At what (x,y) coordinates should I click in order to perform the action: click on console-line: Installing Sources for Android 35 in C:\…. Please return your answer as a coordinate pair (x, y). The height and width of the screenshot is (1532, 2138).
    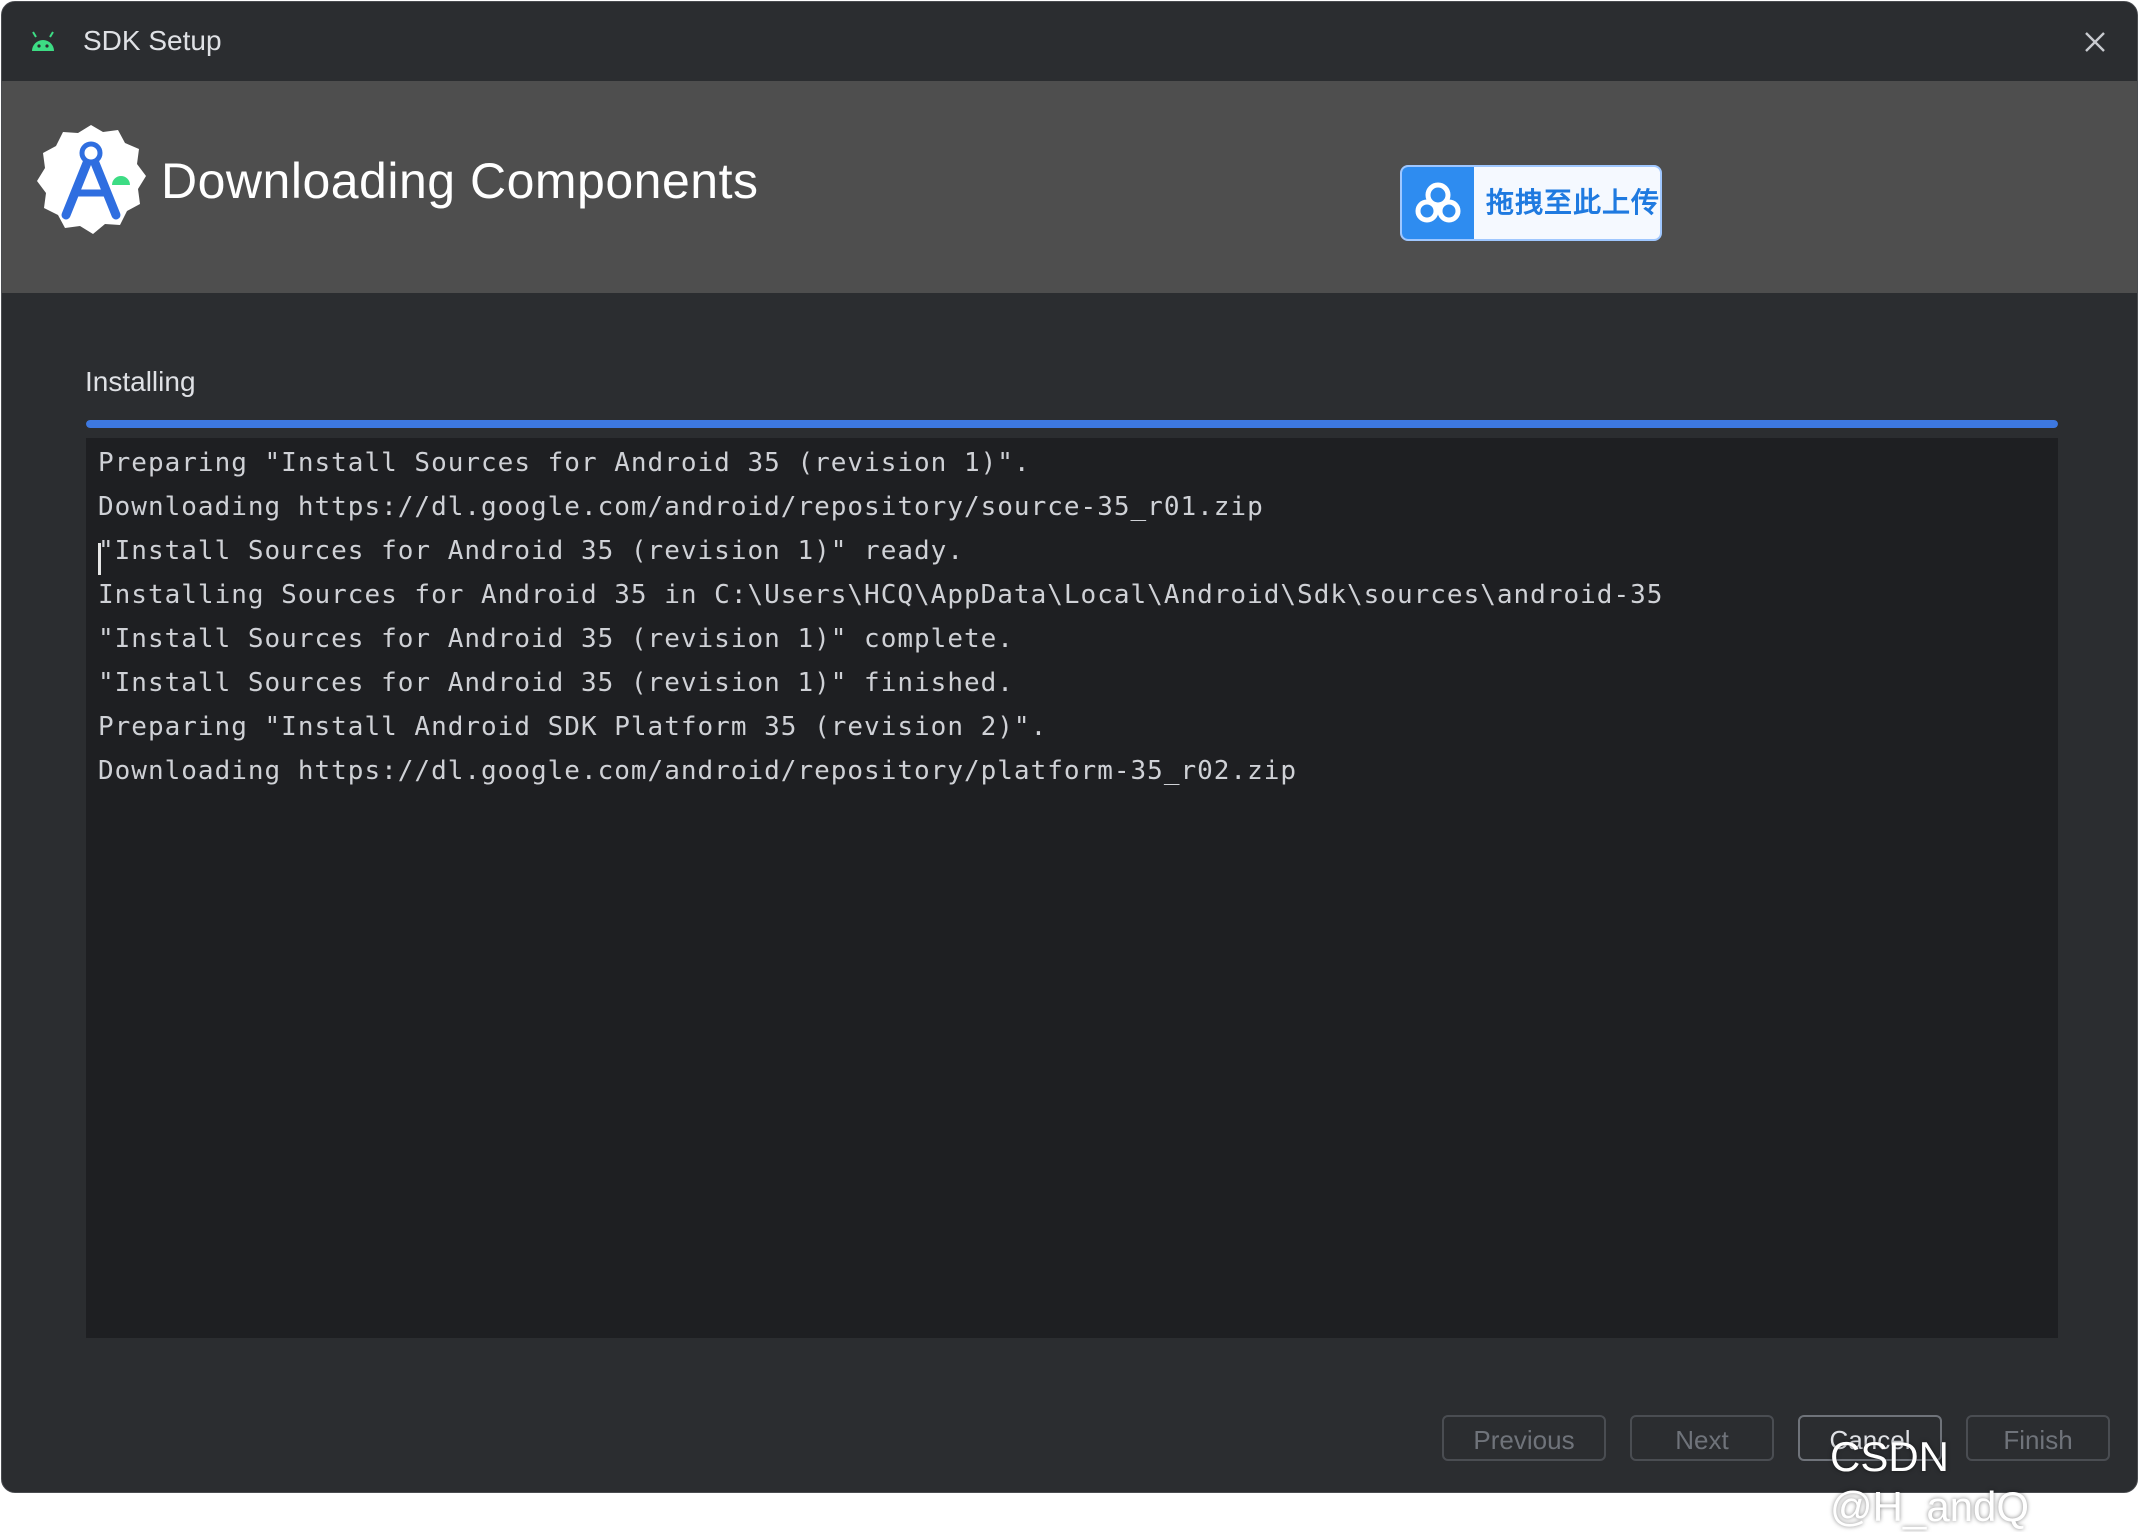
    Looking at the image, I should click on (881, 595).